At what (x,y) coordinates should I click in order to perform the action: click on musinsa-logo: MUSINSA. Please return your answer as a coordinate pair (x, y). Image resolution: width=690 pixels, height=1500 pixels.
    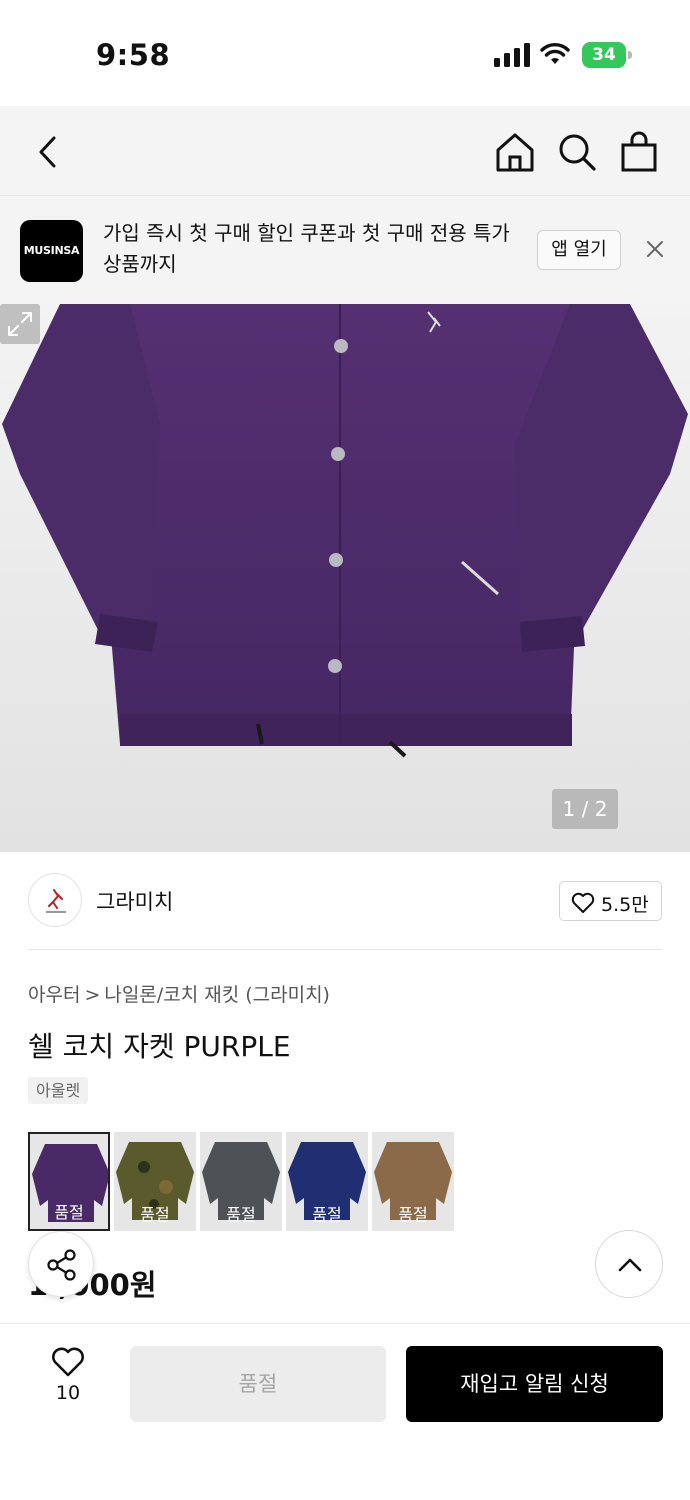
    Looking at the image, I should click on (51, 251).